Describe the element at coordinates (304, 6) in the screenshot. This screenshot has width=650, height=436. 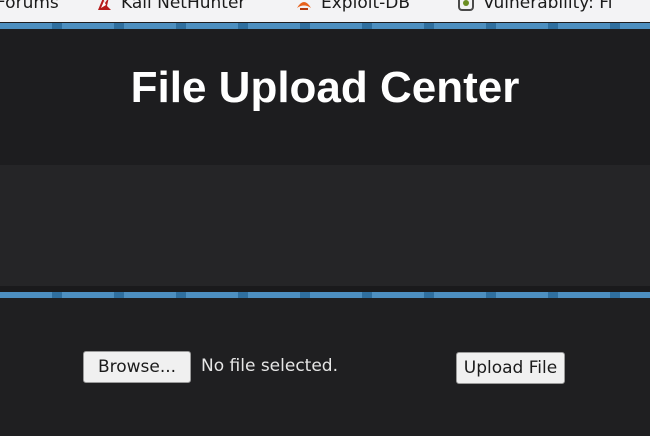
I see `exploit-db-icon` at that location.